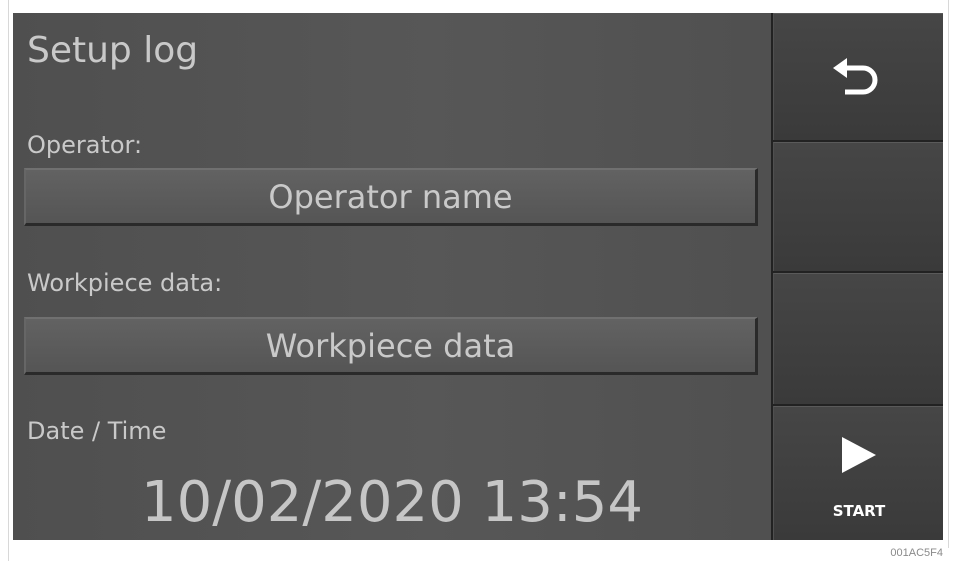  What do you see at coordinates (391, 197) in the screenshot?
I see `operator-name-field: Operator name` at bounding box center [391, 197].